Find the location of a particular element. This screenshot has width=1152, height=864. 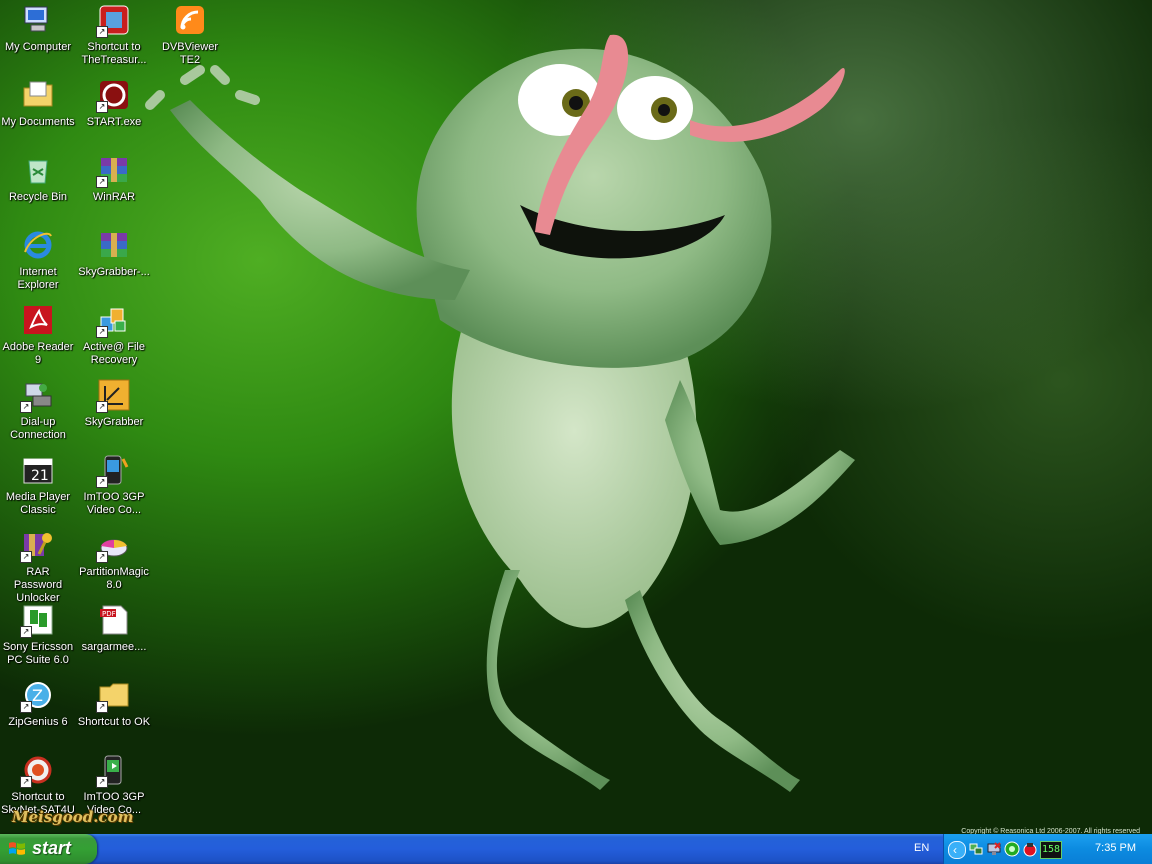

dialup-icon: ↗ is located at coordinates (37, 395).